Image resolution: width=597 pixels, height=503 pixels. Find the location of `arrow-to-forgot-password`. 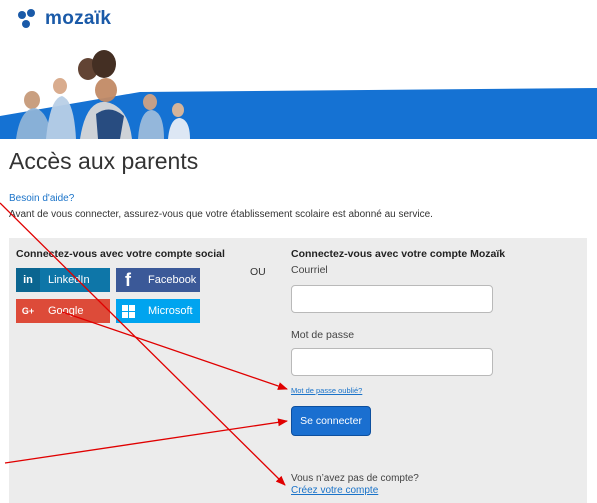

arrow-to-forgot-password is located at coordinates (174, 350).